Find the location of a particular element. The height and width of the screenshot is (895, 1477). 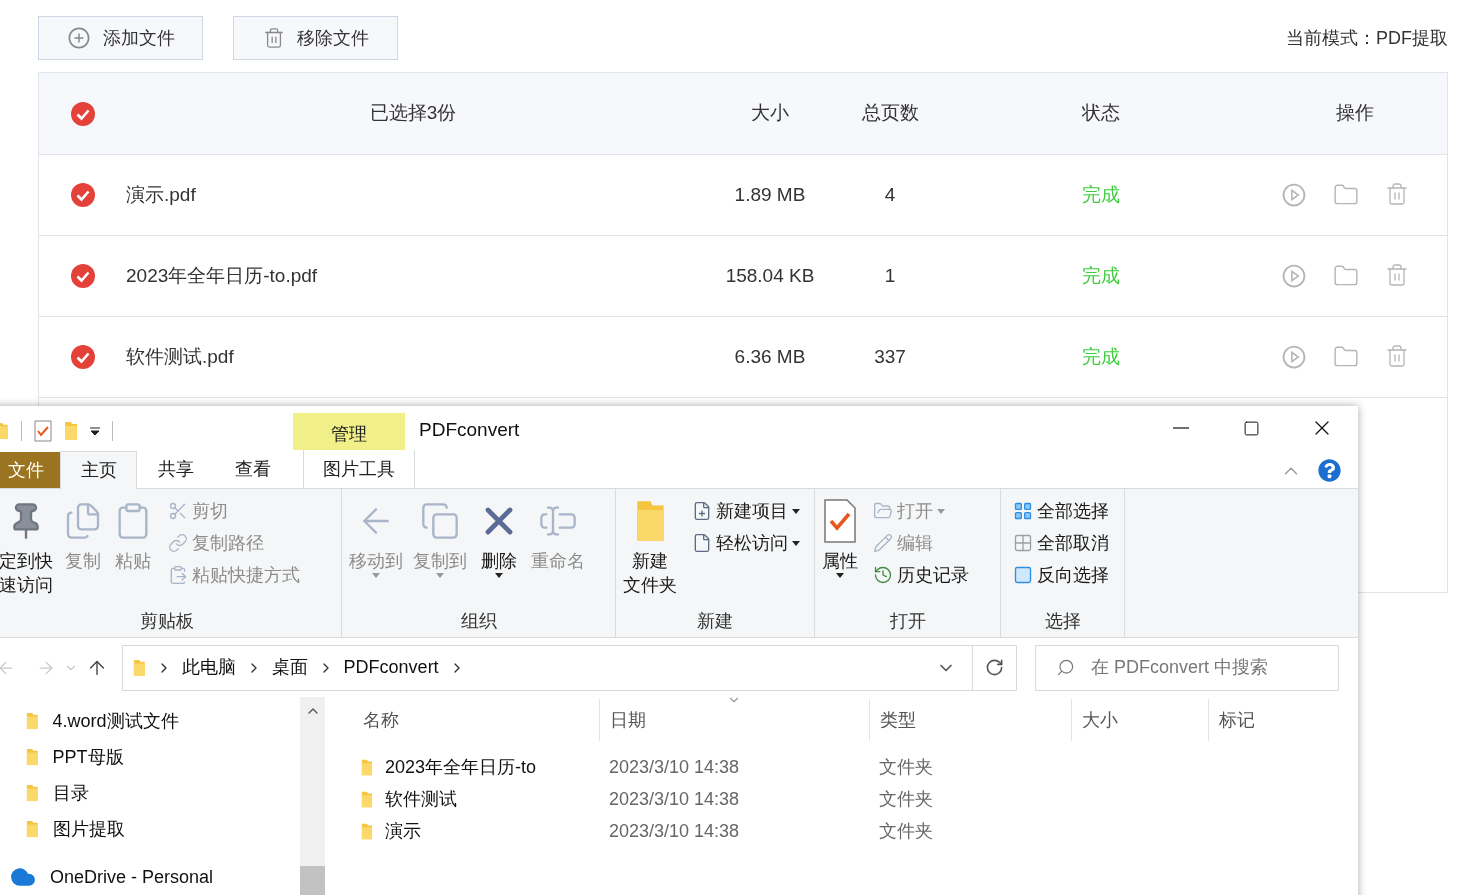

remove-file-button: 移除文件 is located at coordinates (315, 38).